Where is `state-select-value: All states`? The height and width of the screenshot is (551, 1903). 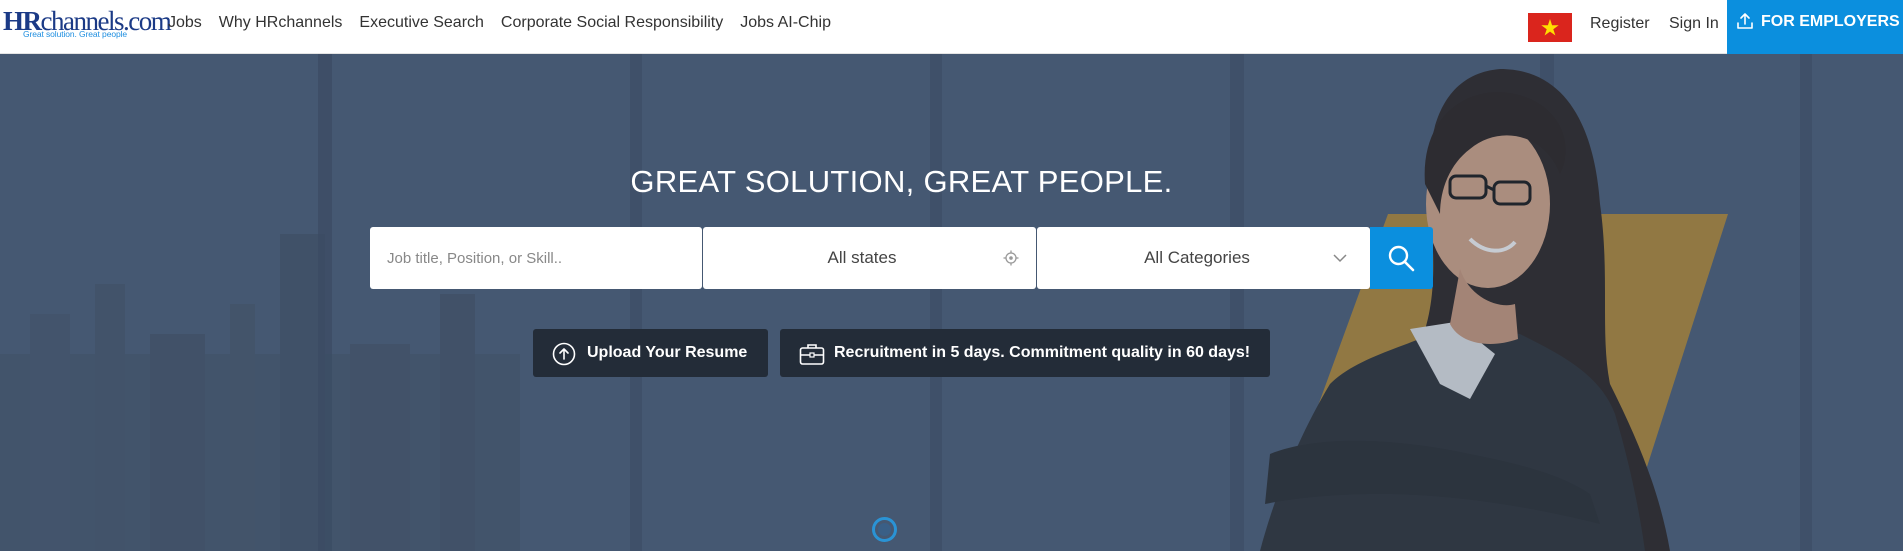
state-select-value: All states is located at coordinates (862, 257).